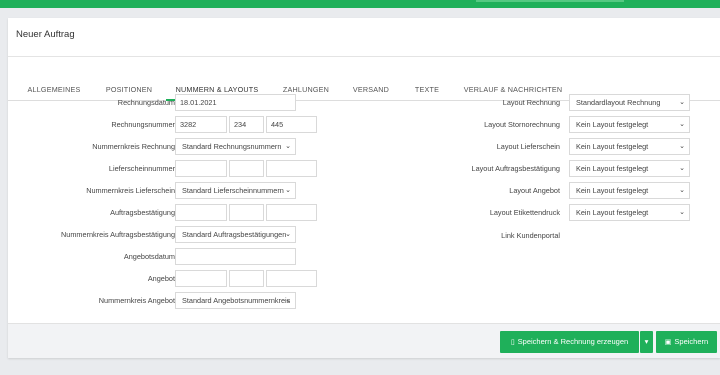 This screenshot has height=375, width=720. What do you see at coordinates (360, 4) in the screenshot?
I see `top-accent-bar` at bounding box center [360, 4].